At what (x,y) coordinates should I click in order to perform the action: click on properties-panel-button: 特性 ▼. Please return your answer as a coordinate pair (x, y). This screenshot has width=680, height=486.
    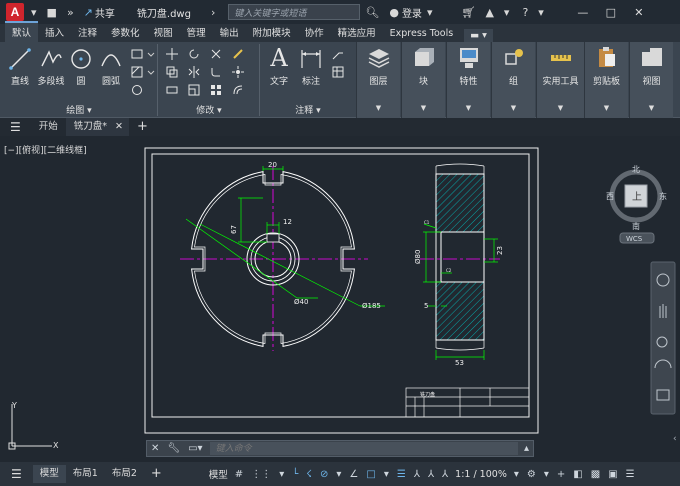
    Looking at the image, I should click on (468, 80).